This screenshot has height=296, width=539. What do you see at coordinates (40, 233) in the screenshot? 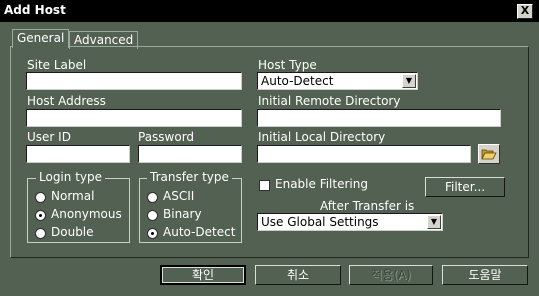
I see `login-double-radio` at bounding box center [40, 233].